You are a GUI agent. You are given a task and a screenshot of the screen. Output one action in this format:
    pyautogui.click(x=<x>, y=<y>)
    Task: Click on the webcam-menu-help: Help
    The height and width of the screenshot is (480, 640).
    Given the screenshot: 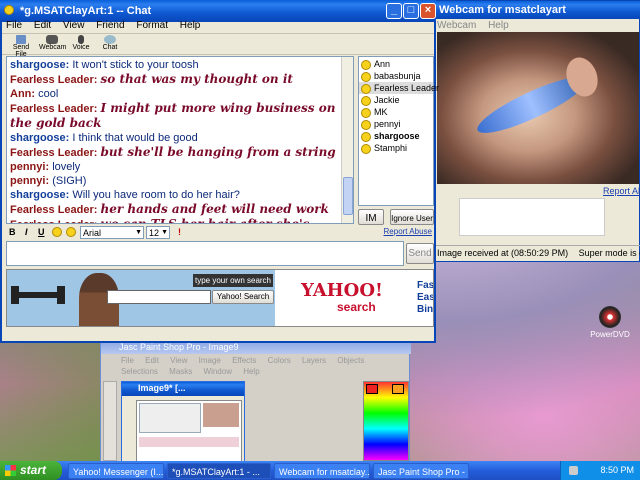 What is the action you would take?
    pyautogui.click(x=498, y=25)
    